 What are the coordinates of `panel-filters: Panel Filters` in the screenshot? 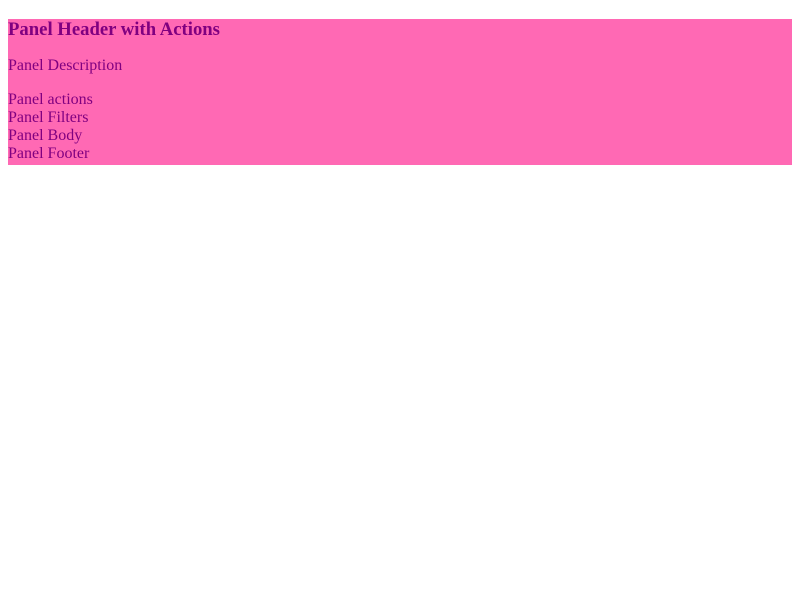 It's located at (400, 118).